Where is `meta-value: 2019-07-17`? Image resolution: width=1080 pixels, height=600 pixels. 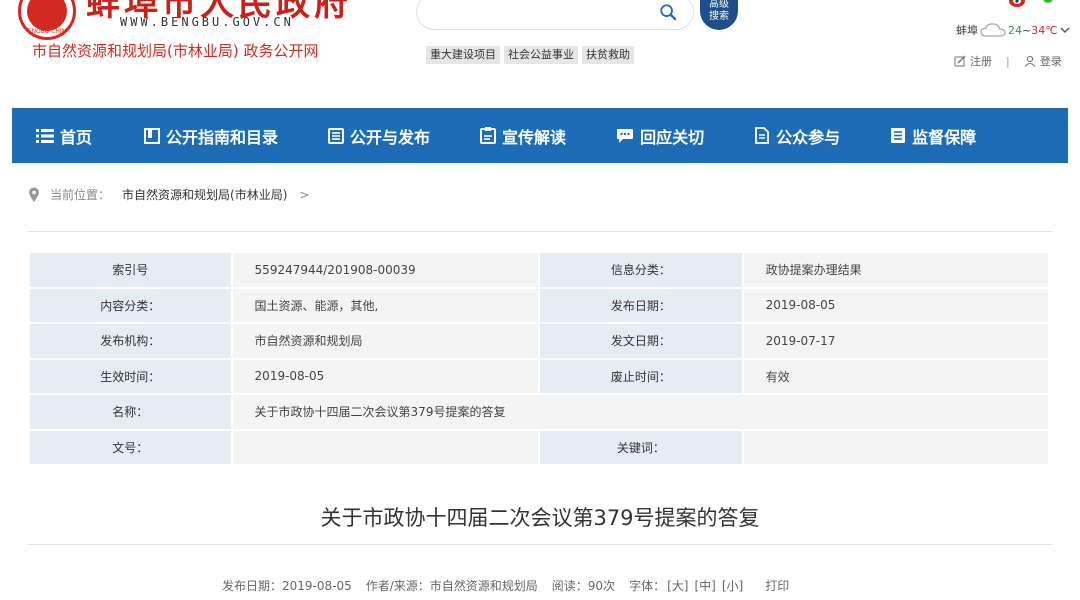 meta-value: 2019-07-17 is located at coordinates (895, 341).